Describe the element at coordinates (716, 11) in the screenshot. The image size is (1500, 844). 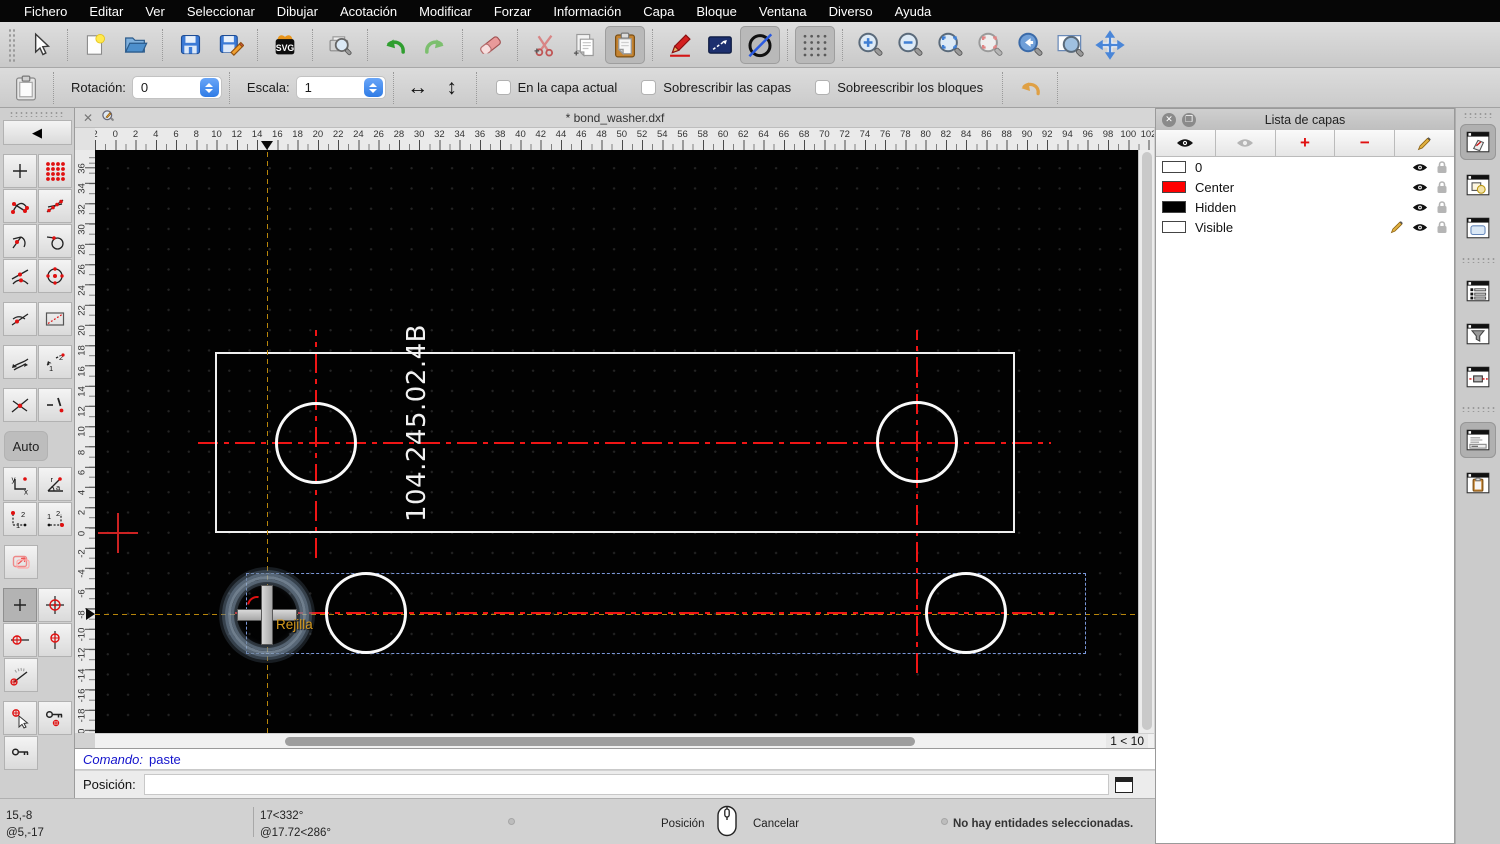
I see `menu-bloque: Bloque` at that location.